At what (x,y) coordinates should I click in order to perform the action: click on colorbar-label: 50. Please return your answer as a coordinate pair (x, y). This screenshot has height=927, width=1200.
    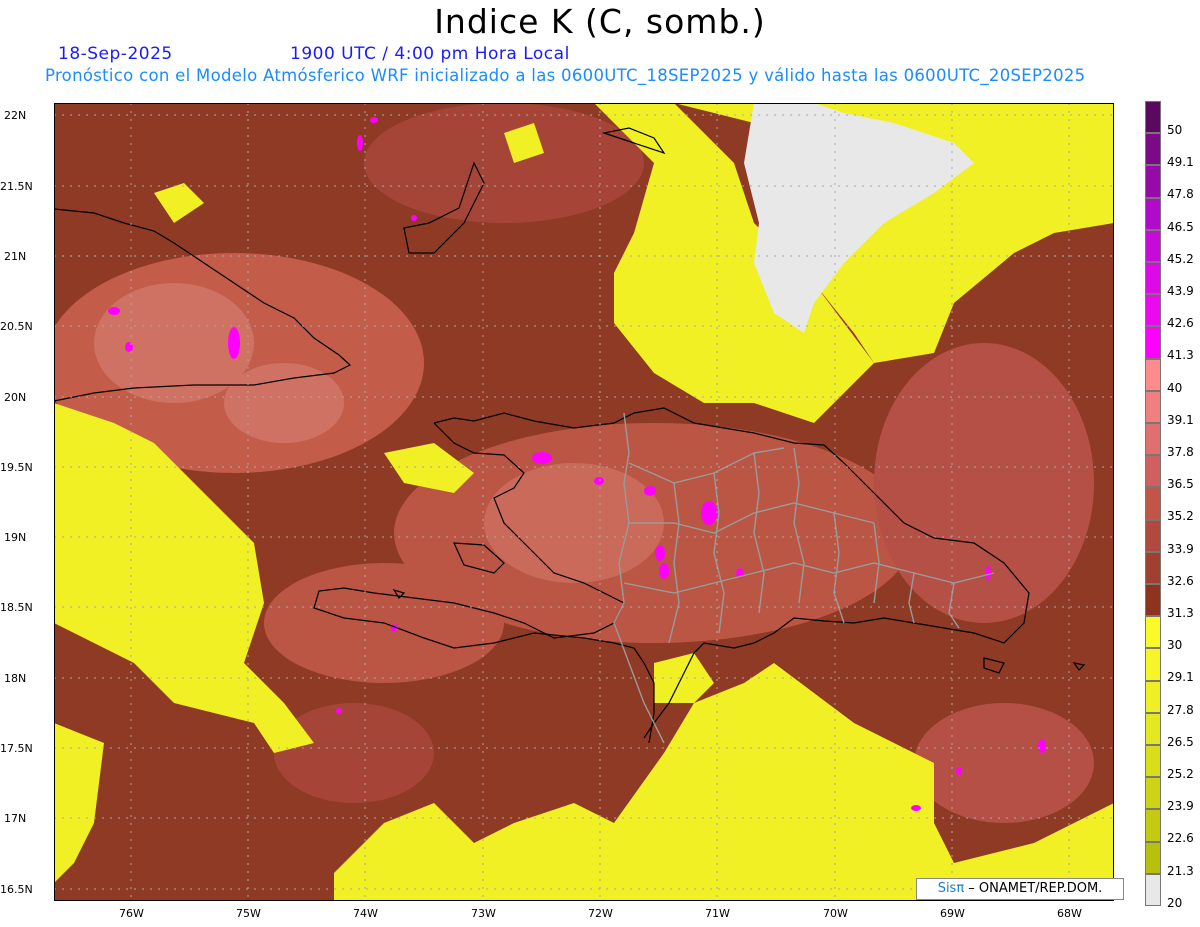
    Looking at the image, I should click on (1175, 130).